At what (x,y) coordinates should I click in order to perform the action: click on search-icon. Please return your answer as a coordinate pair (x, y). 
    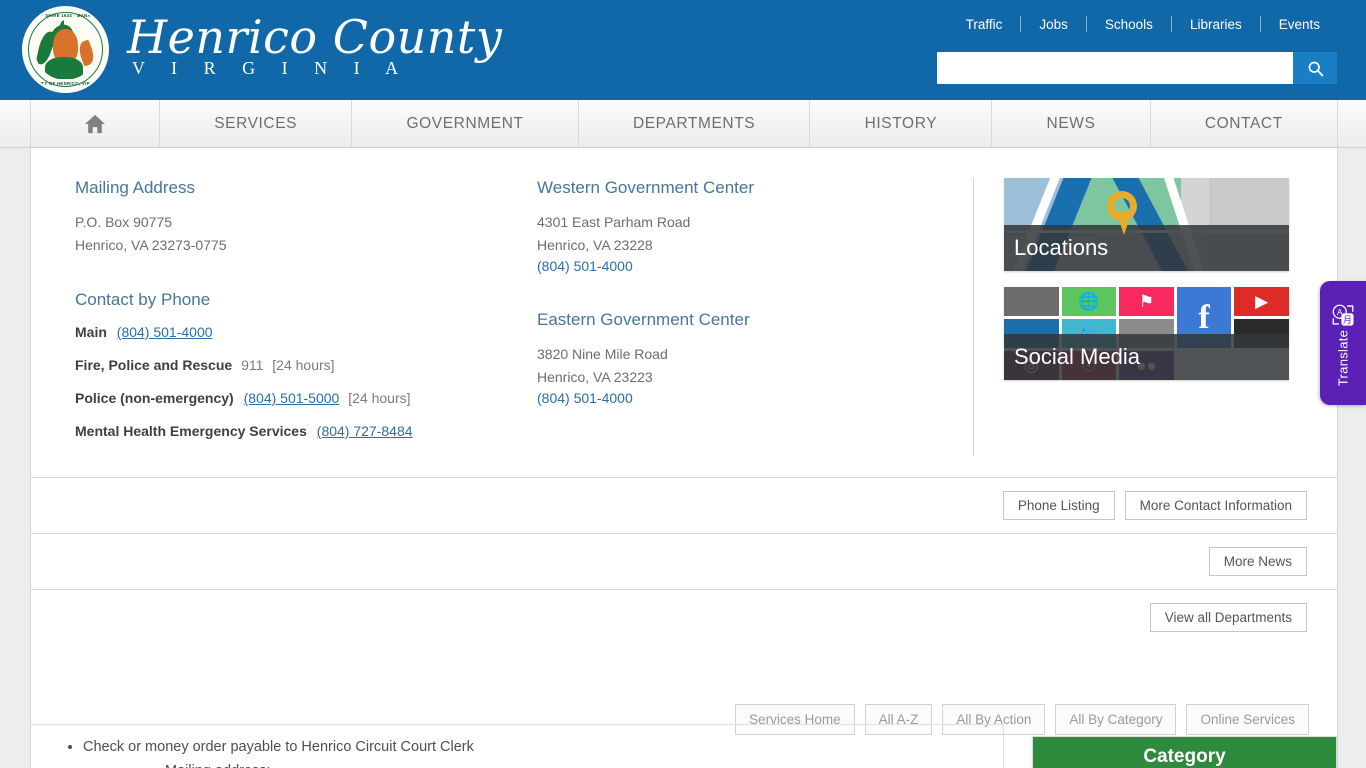
    Looking at the image, I should click on (1315, 68).